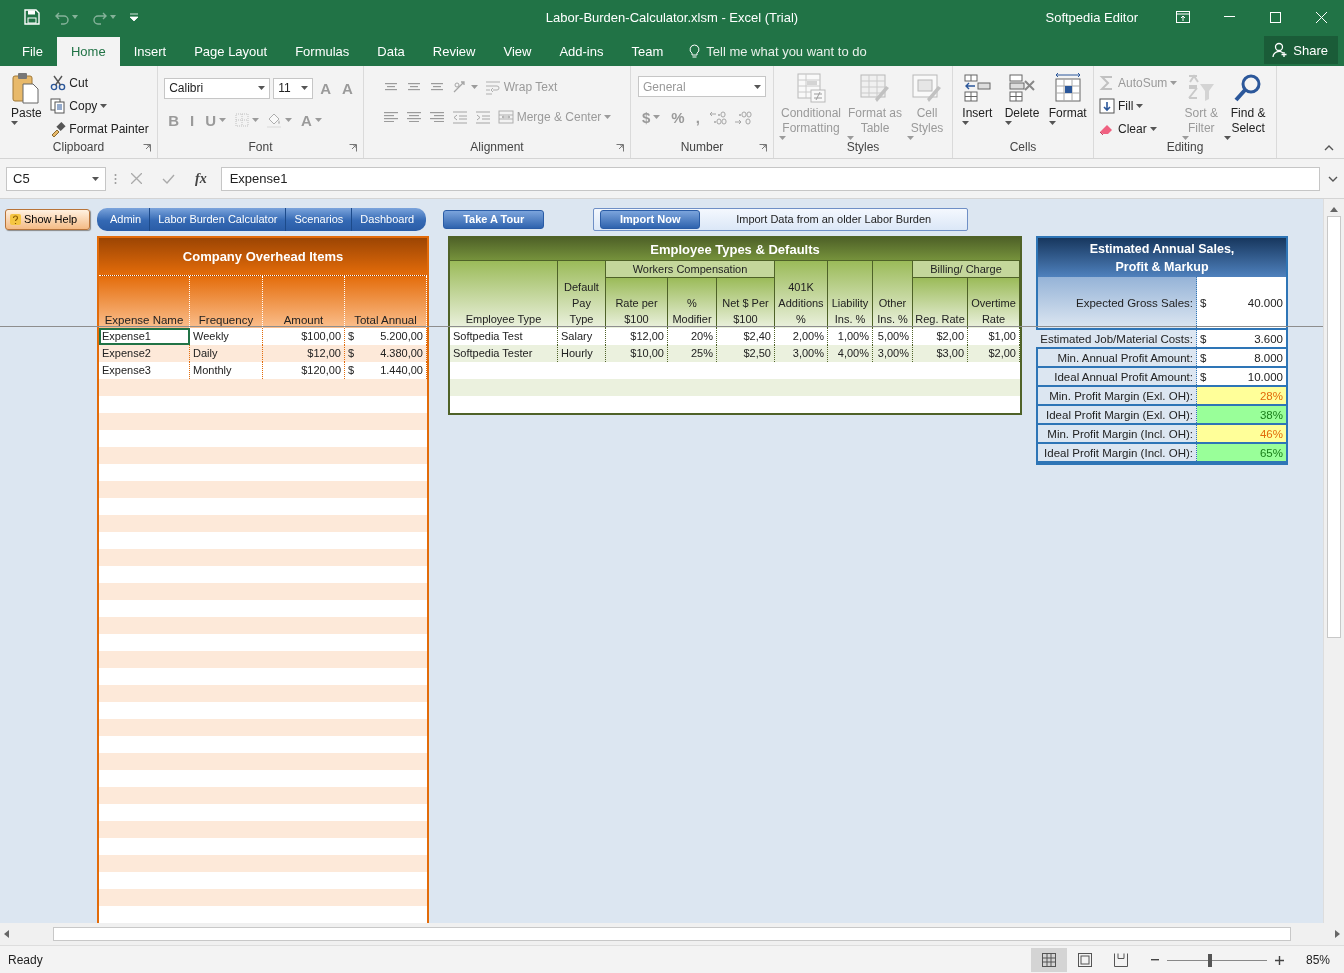  What do you see at coordinates (32, 51) in the screenshot?
I see `ribbon-tab: File` at bounding box center [32, 51].